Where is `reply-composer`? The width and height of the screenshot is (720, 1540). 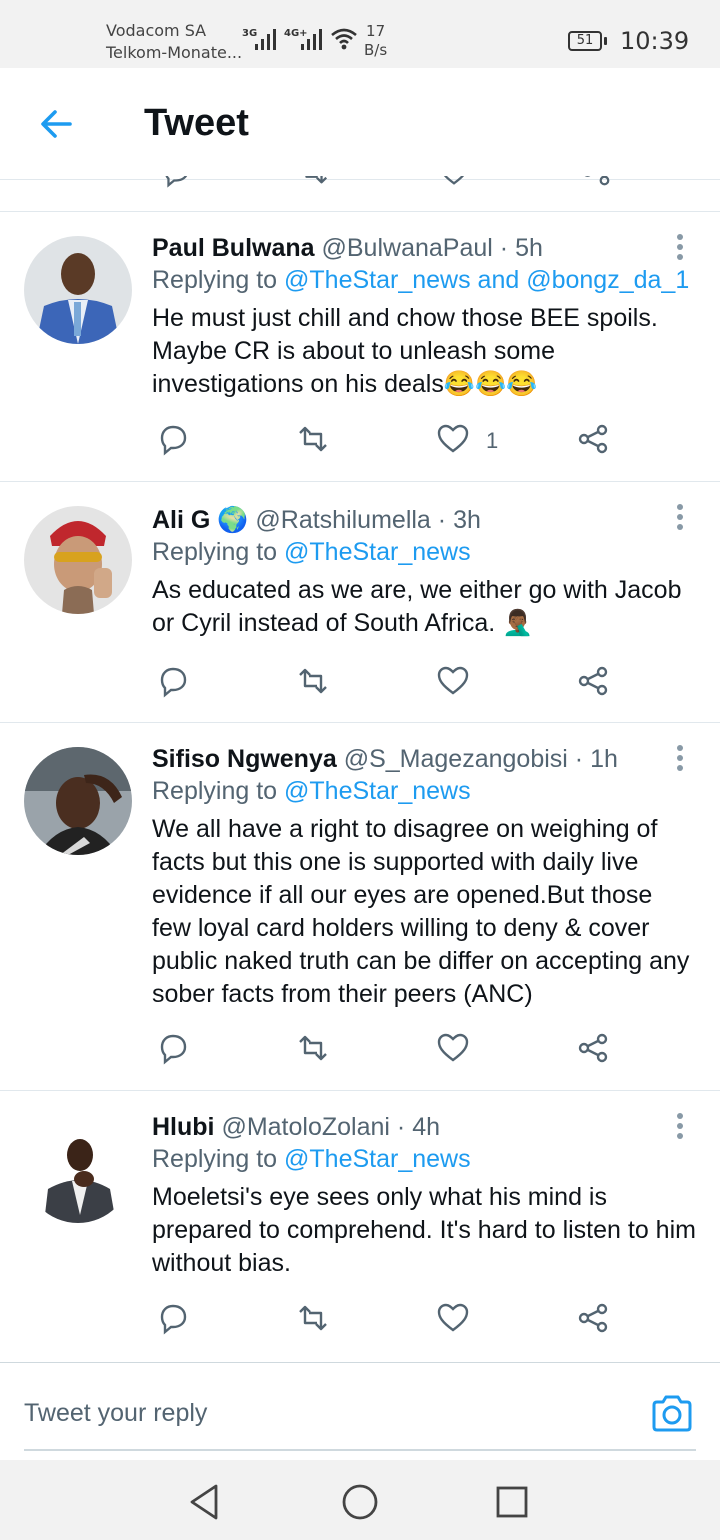
reply-composer is located at coordinates (360, 1411).